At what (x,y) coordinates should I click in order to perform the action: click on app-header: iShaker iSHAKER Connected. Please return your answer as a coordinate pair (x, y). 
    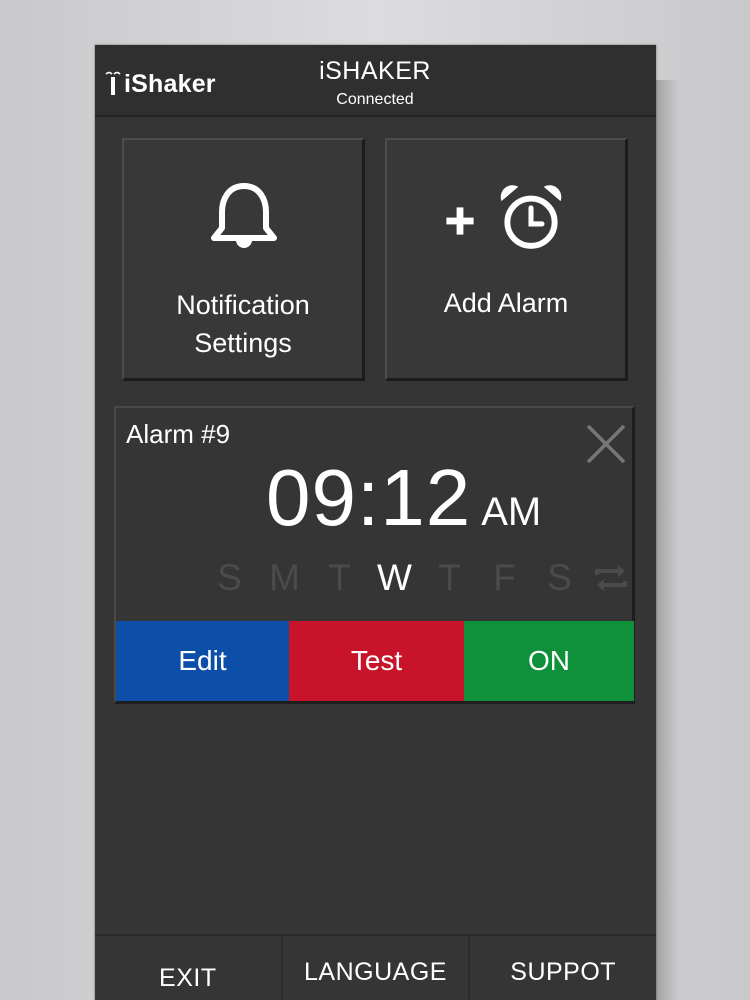
    Looking at the image, I should click on (375, 81).